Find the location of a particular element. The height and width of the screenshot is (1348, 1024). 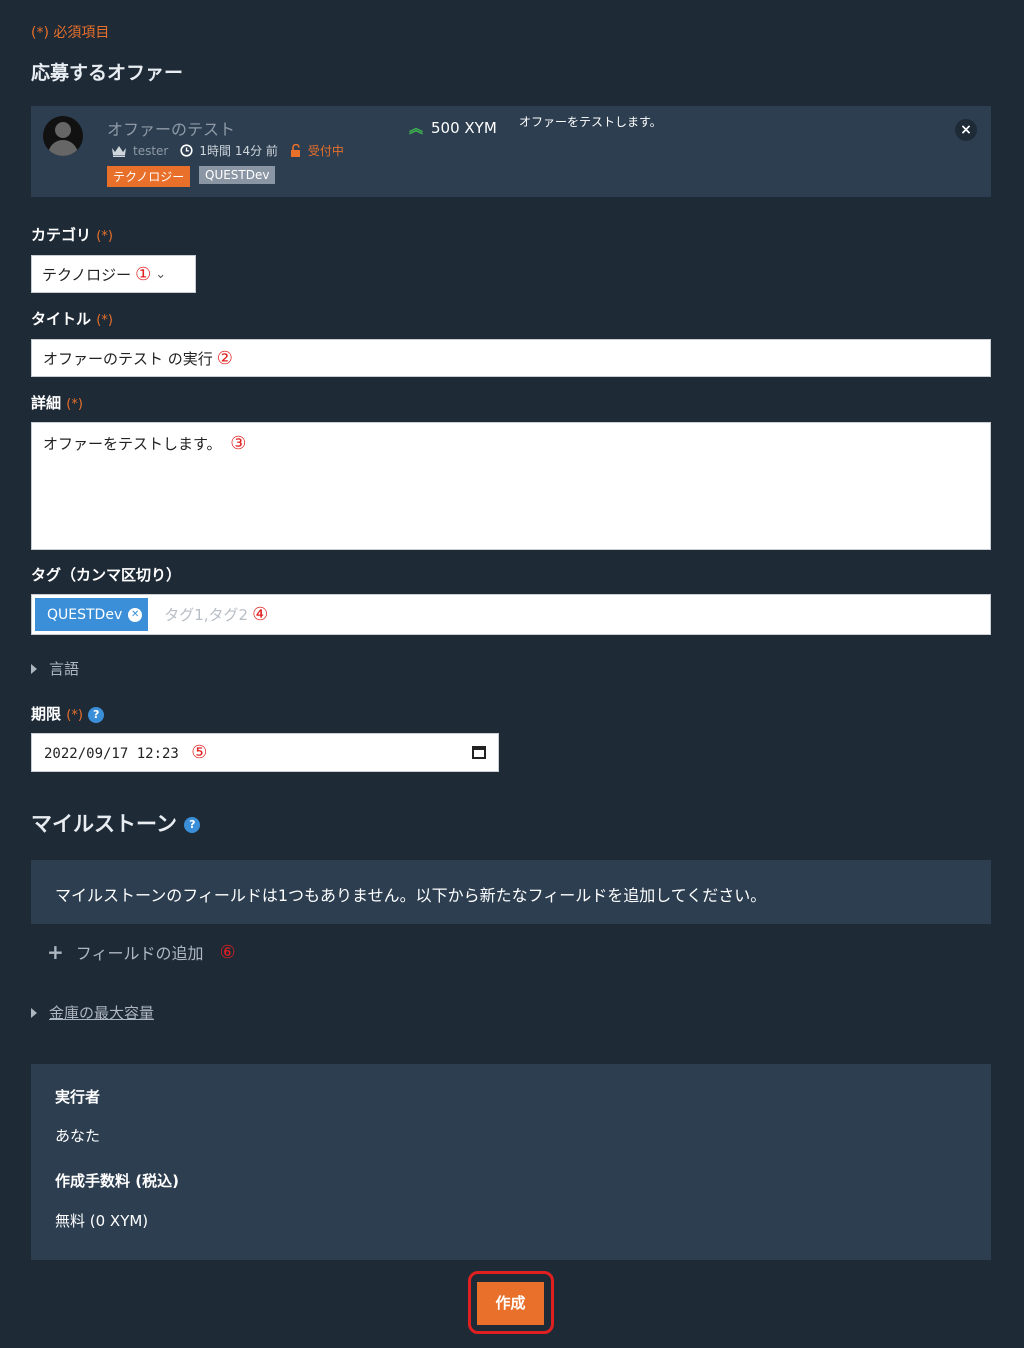

offer-reward: ︽ 500 XYM is located at coordinates (453, 128).